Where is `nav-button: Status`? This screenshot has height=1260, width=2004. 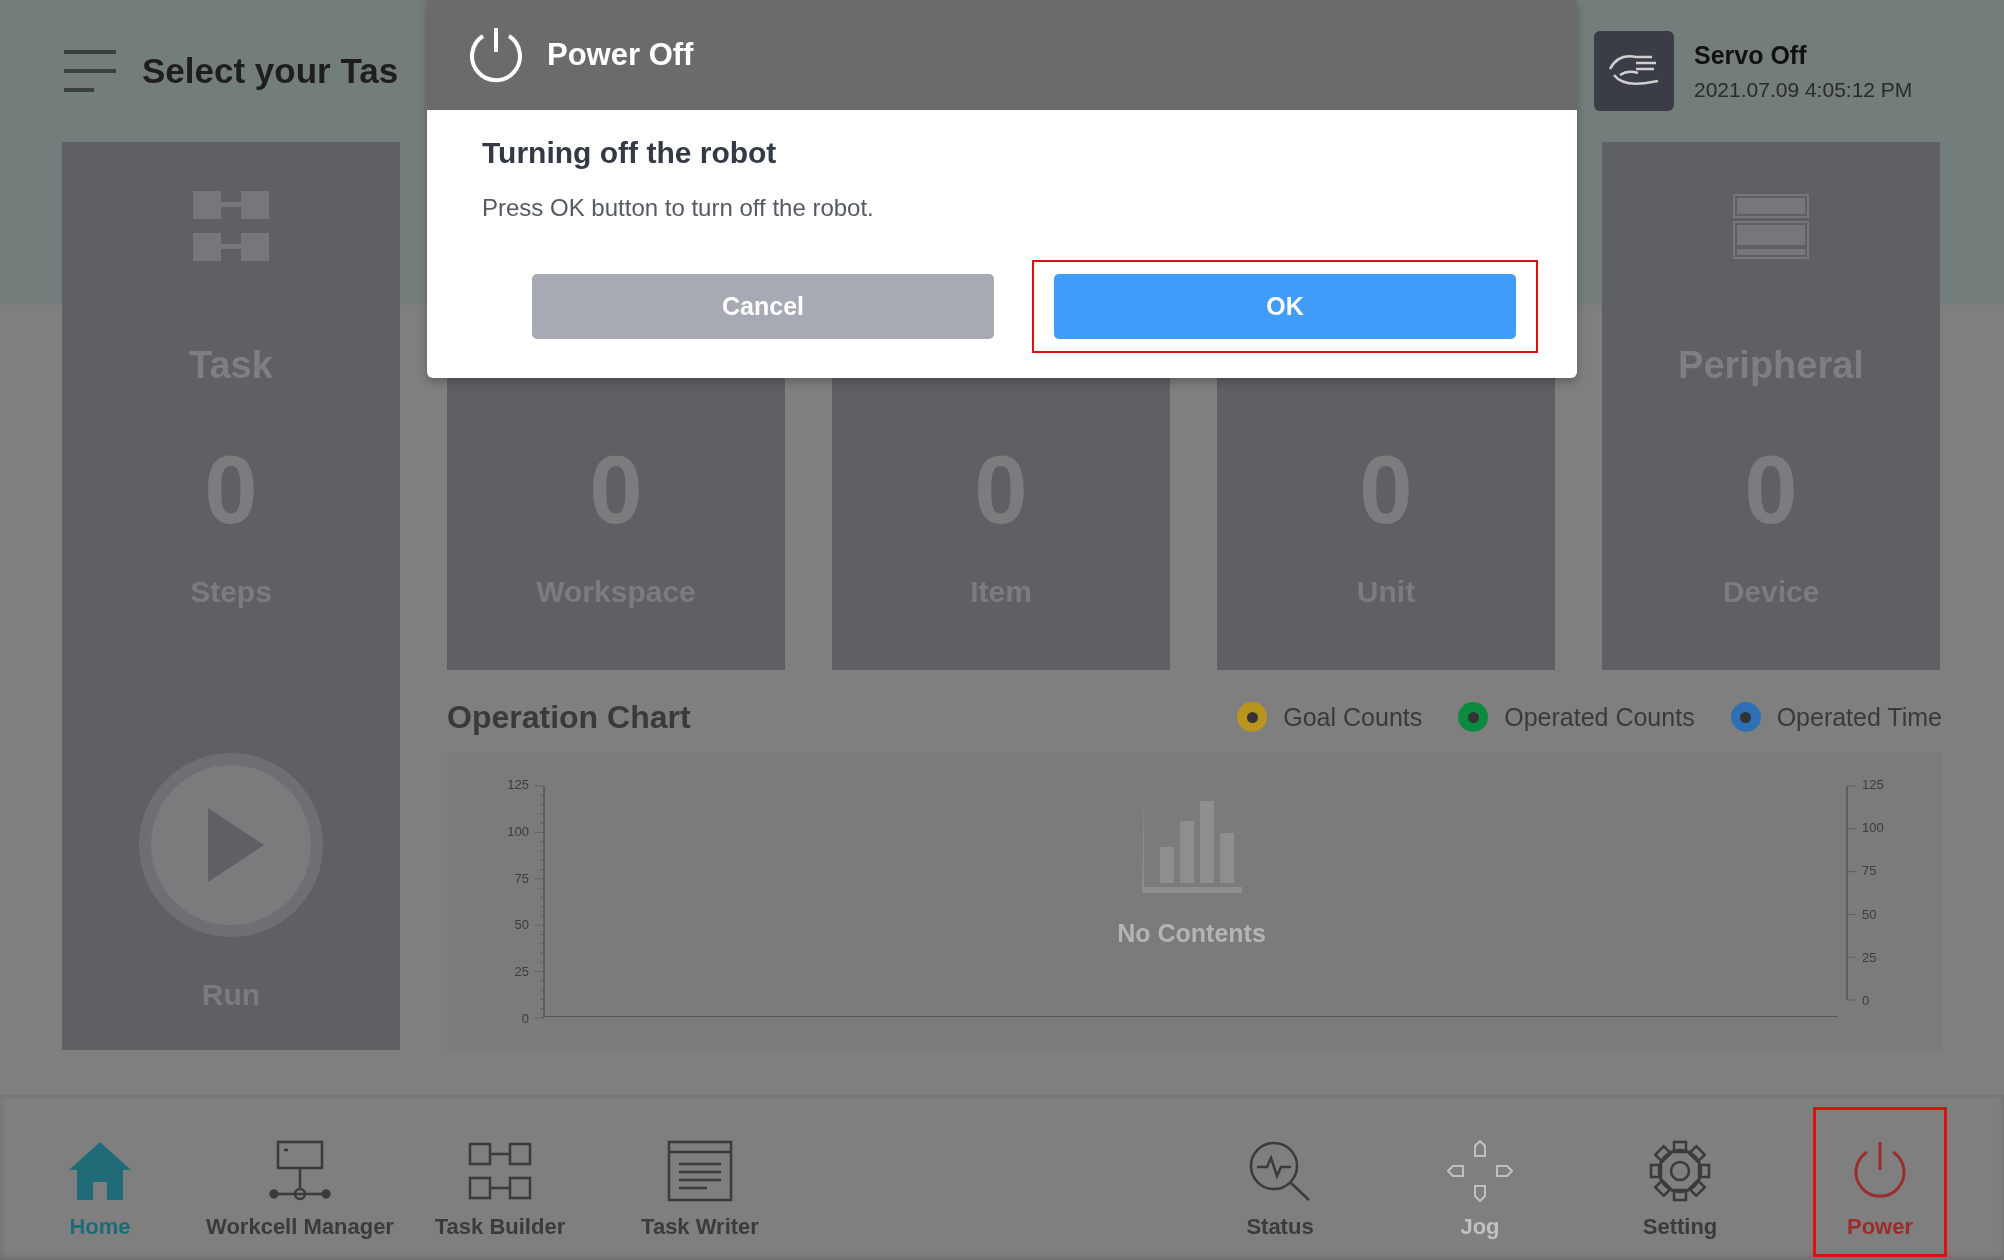
nav-button: Status is located at coordinates (1280, 1182).